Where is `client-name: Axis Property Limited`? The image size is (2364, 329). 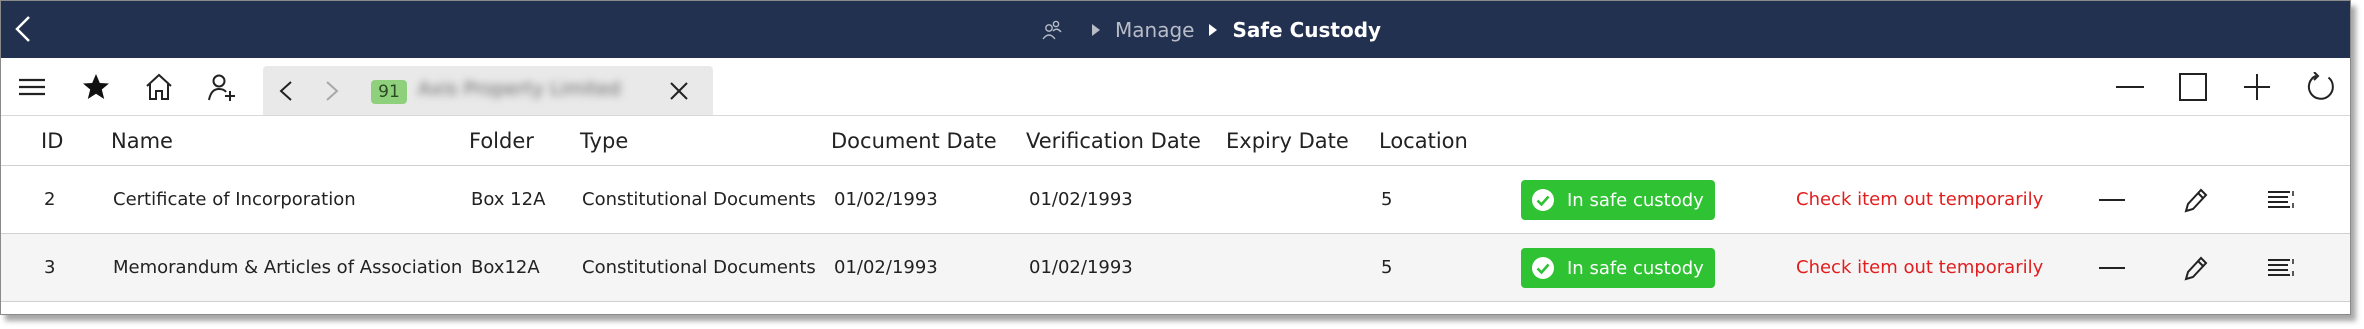 client-name: Axis Property Limited is located at coordinates (519, 89).